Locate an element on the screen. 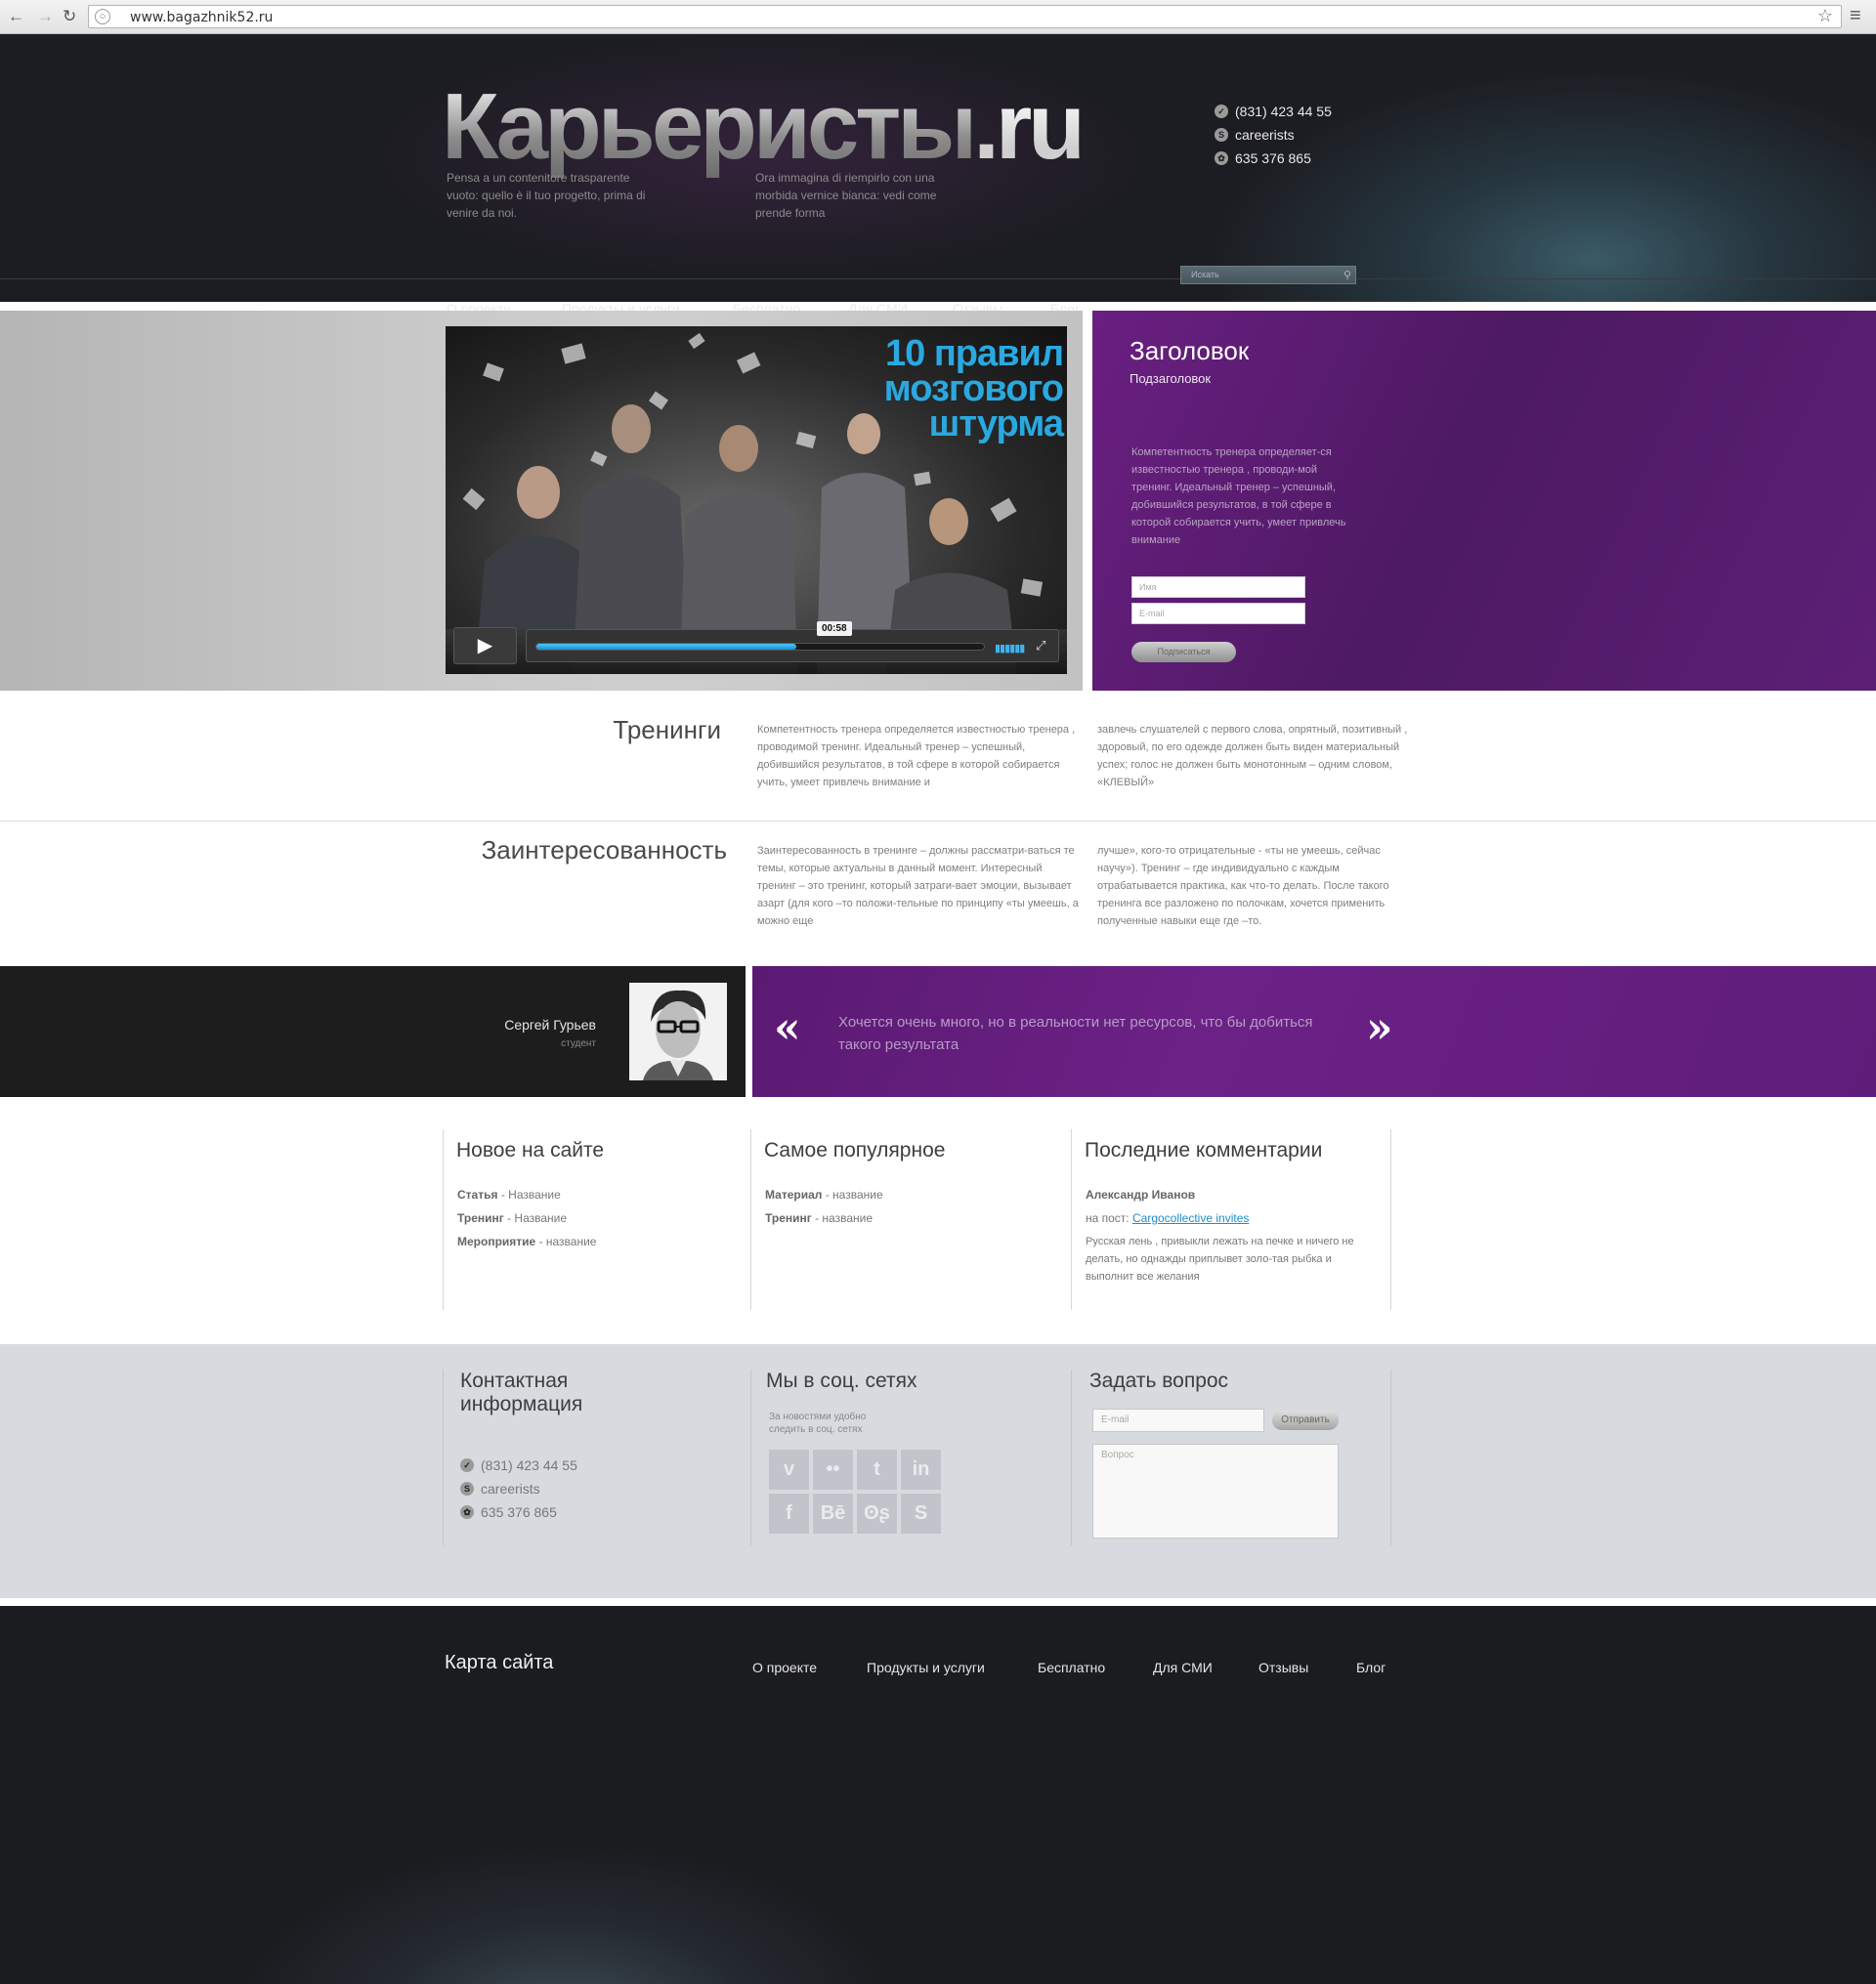  twitter-icon: t is located at coordinates (877, 1470).